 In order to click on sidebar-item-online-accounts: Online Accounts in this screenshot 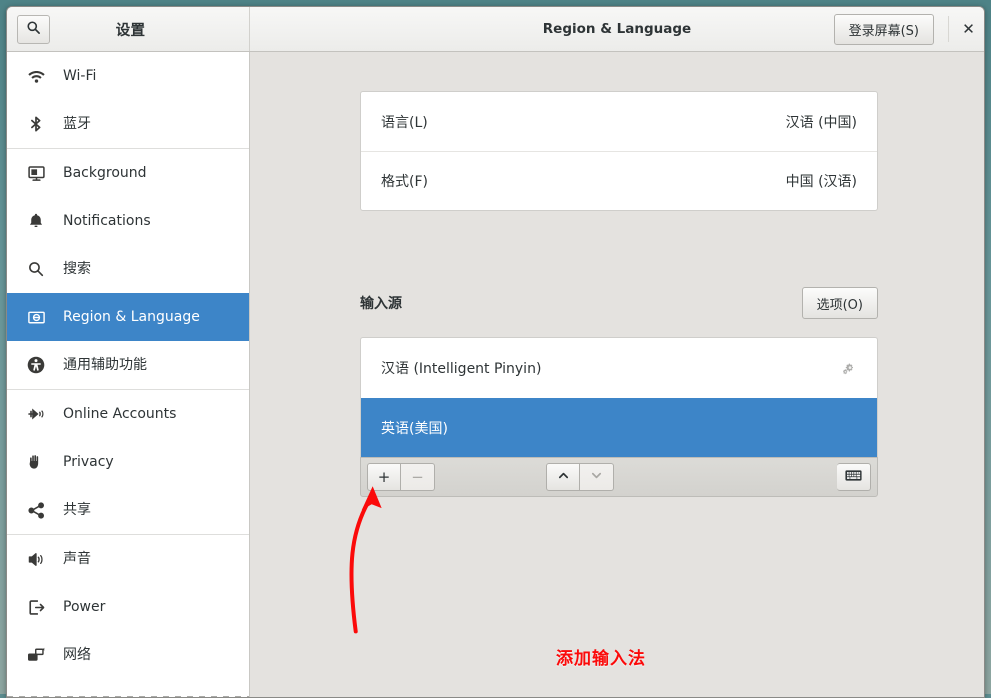, I will do `click(128, 414)`.